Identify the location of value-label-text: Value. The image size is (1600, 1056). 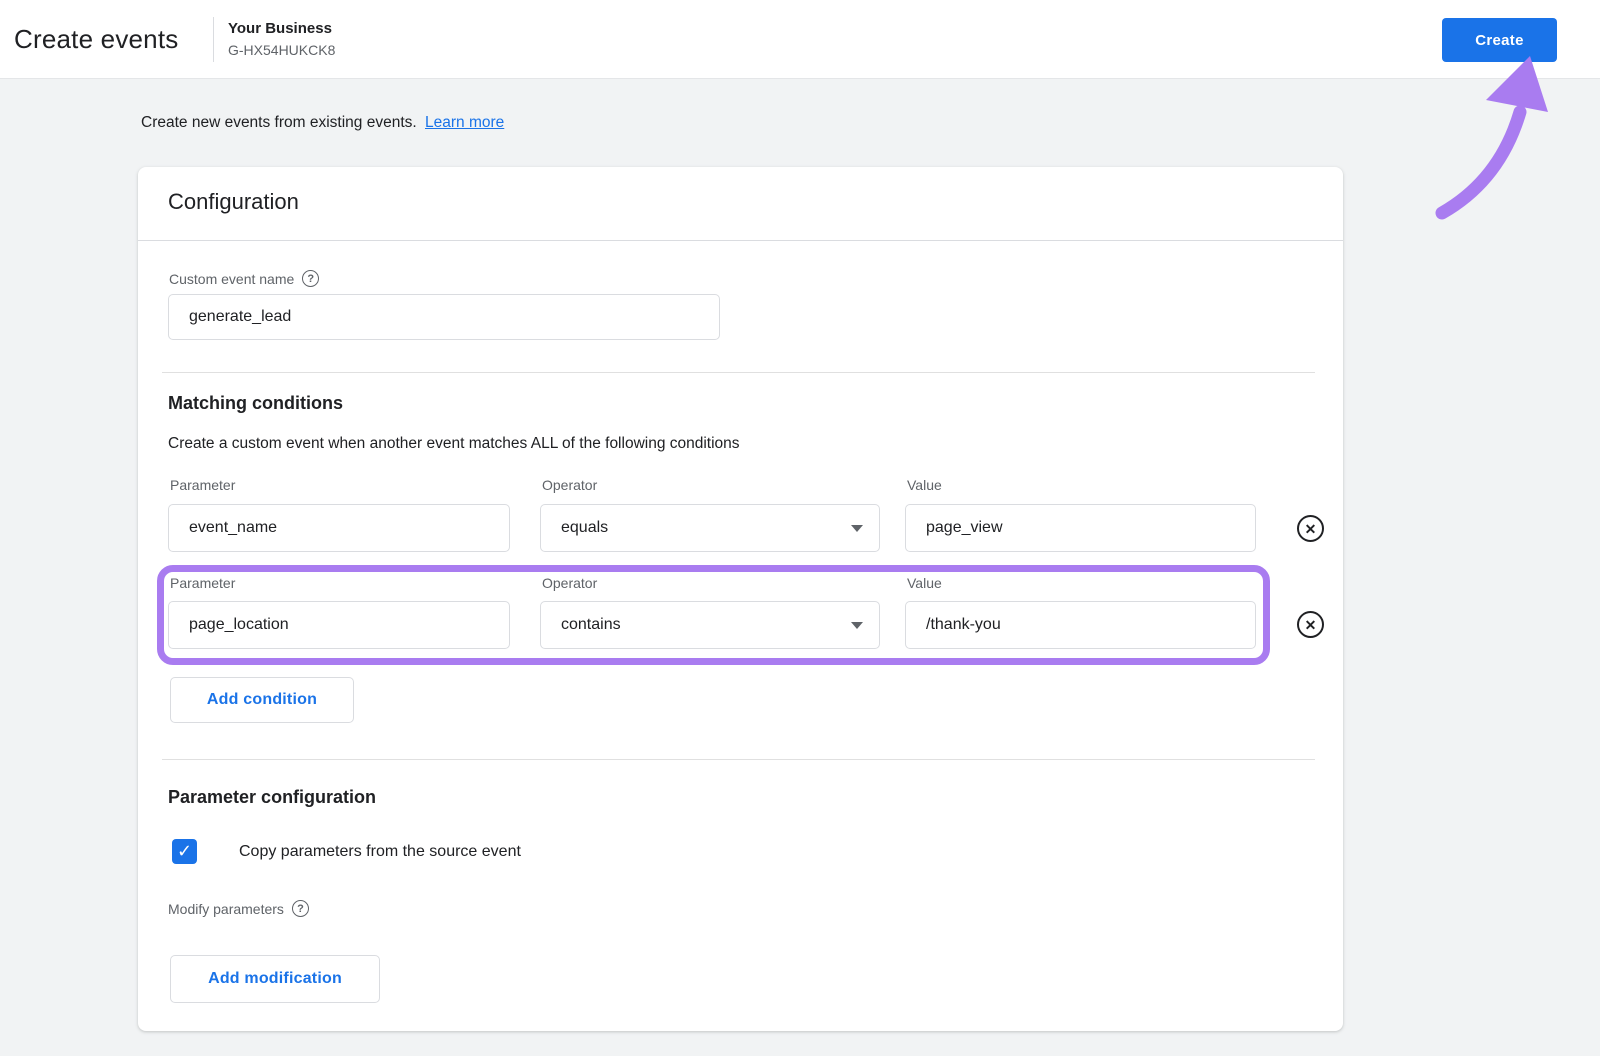
(924, 485).